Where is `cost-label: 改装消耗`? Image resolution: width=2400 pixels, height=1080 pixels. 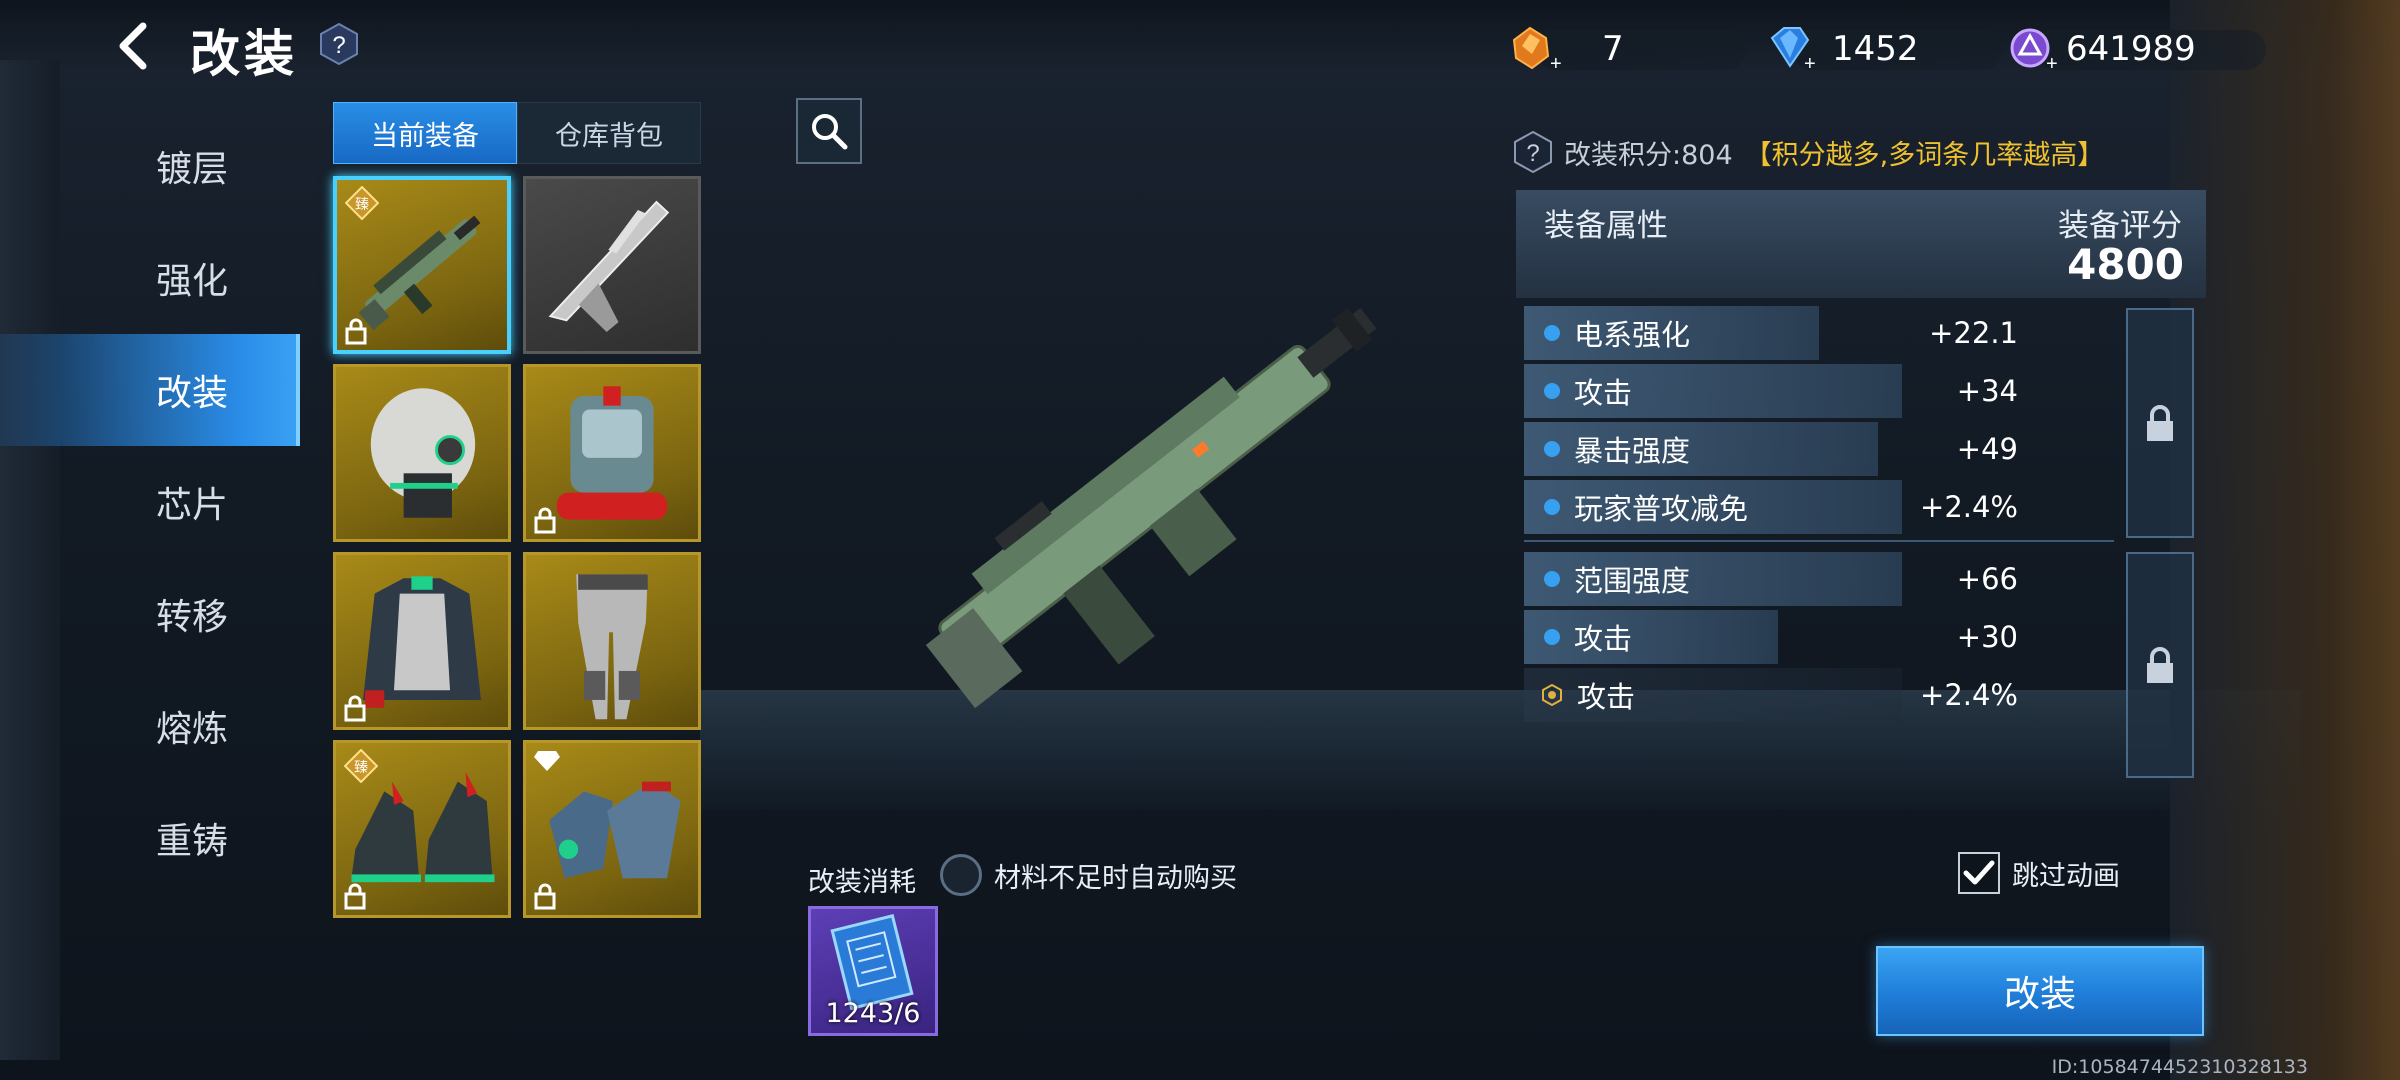
cost-label: 改装消耗 is located at coordinates (862, 882).